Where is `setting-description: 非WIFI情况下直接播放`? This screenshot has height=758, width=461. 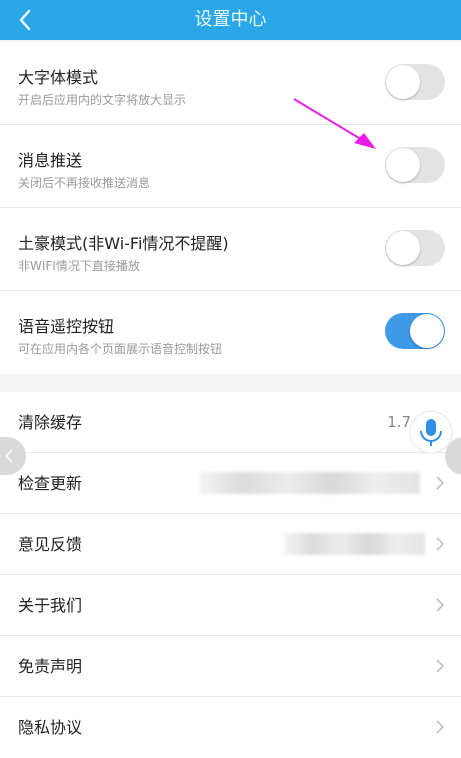
setting-description: 非WIFI情况下直接播放 is located at coordinates (79, 266).